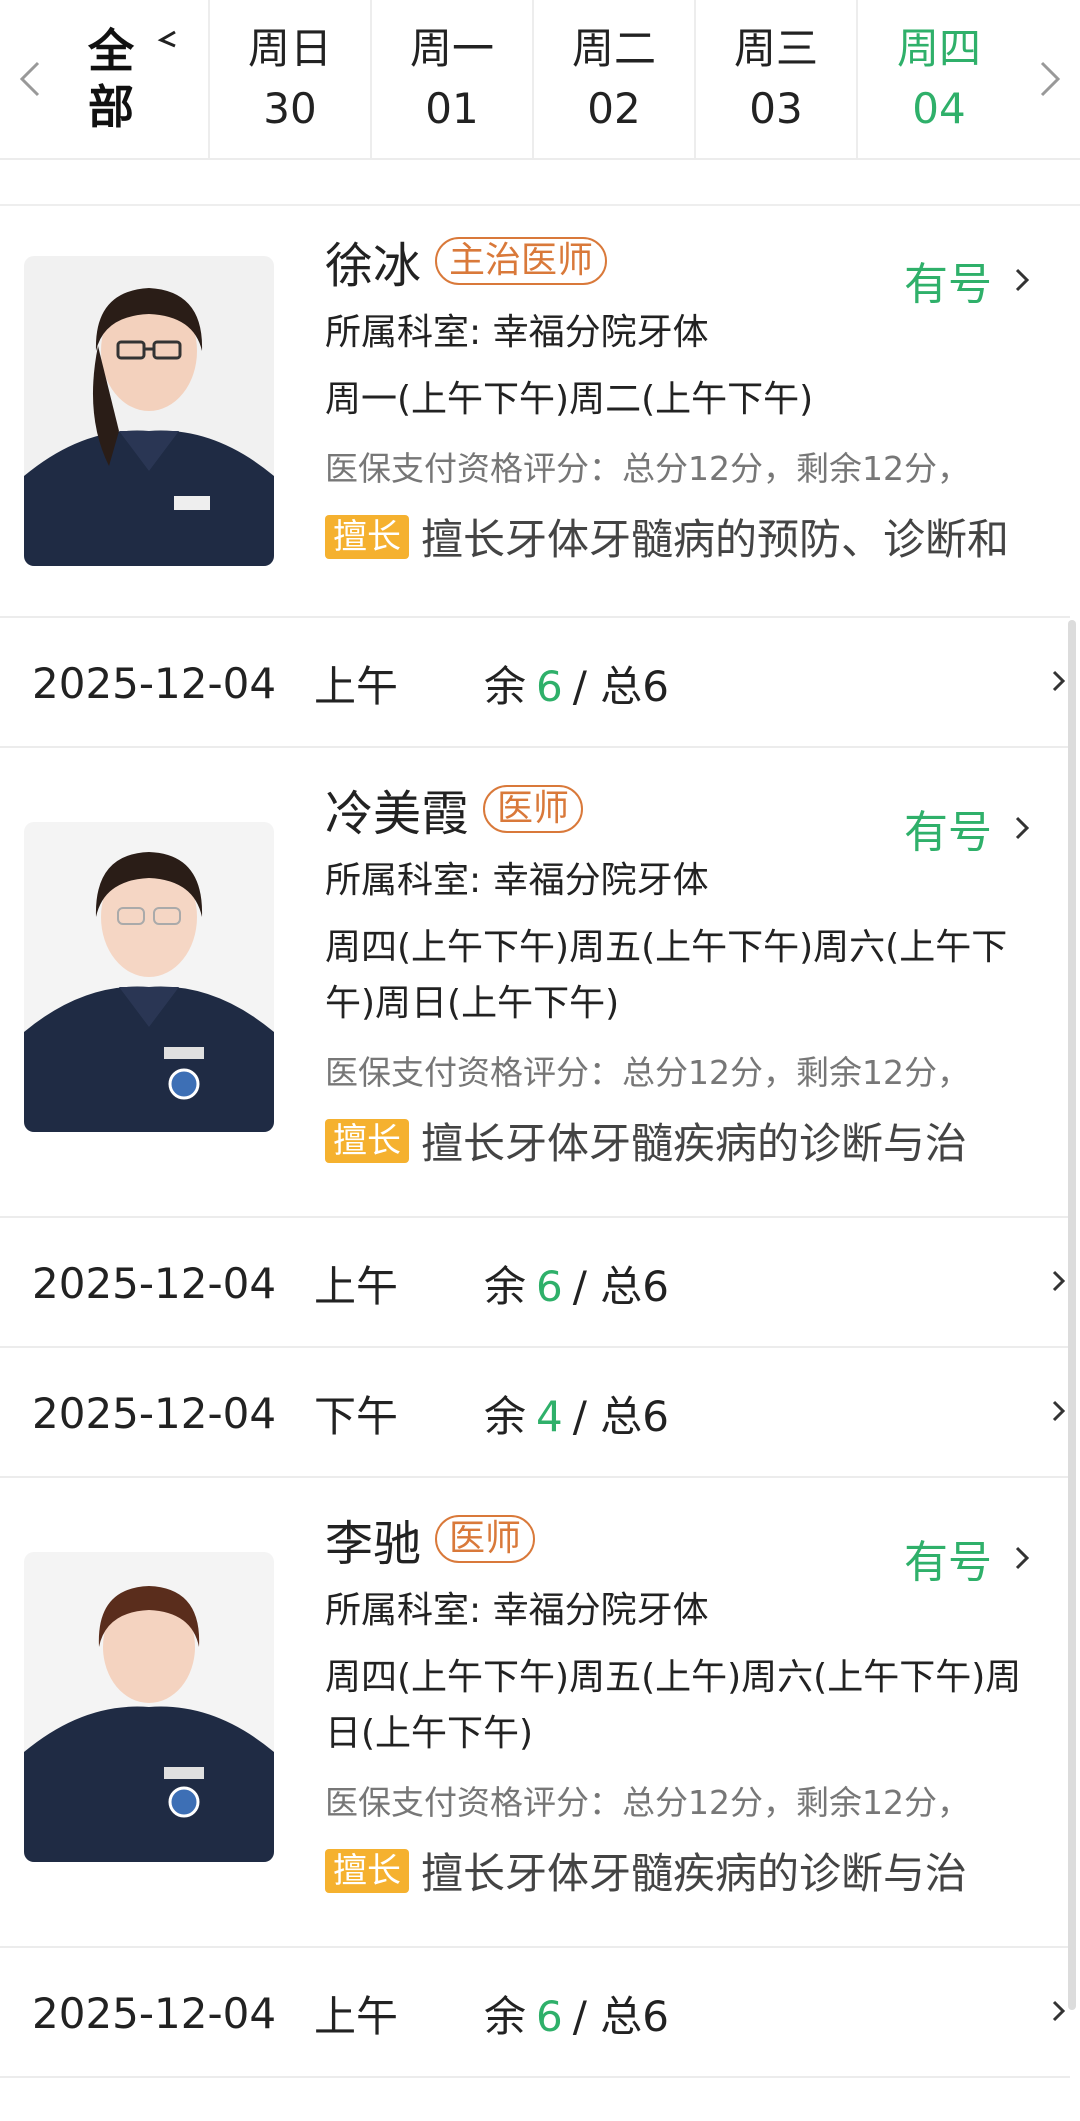 This screenshot has height=2121, width=1080. What do you see at coordinates (613, 48) in the screenshot?
I see `date-tab-weekday: 周二` at bounding box center [613, 48].